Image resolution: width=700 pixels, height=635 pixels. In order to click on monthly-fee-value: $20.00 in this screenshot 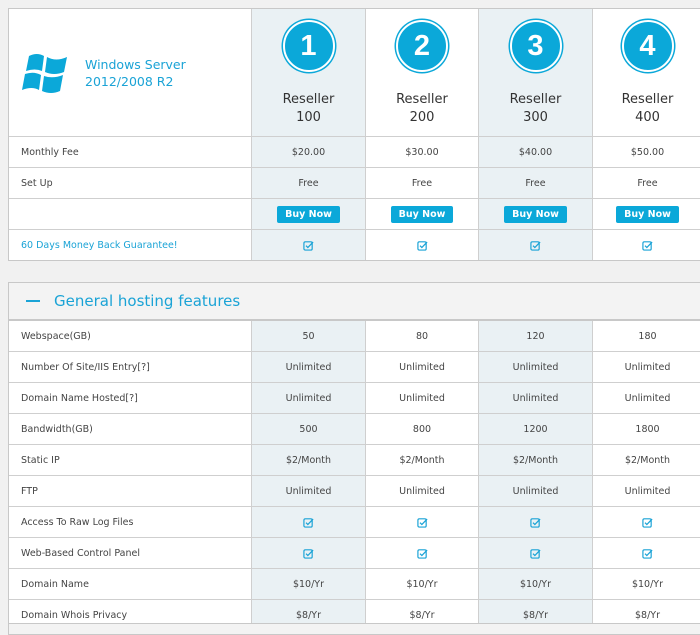, I will do `click(308, 152)`.